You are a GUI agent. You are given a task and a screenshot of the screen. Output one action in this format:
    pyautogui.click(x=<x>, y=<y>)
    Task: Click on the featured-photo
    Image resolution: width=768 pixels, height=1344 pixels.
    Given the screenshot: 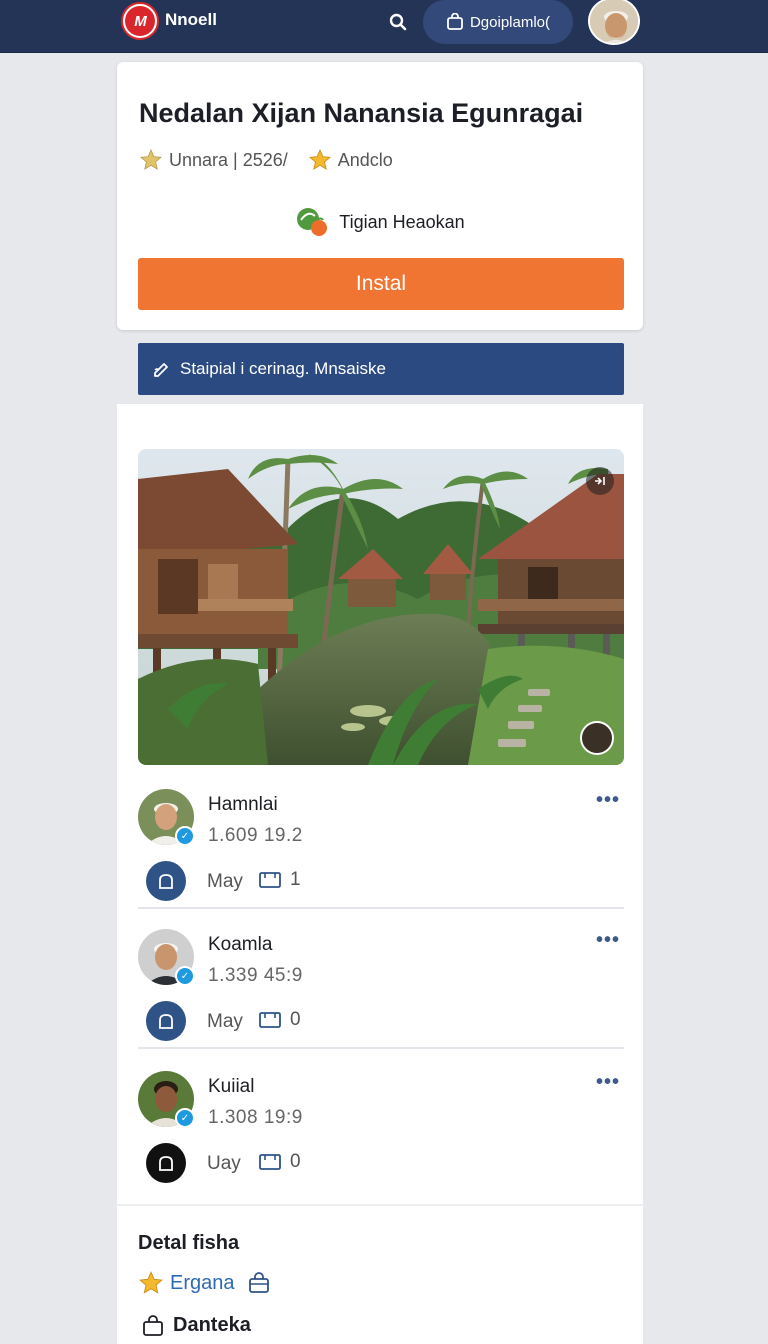 What is the action you would take?
    pyautogui.click(x=381, y=607)
    